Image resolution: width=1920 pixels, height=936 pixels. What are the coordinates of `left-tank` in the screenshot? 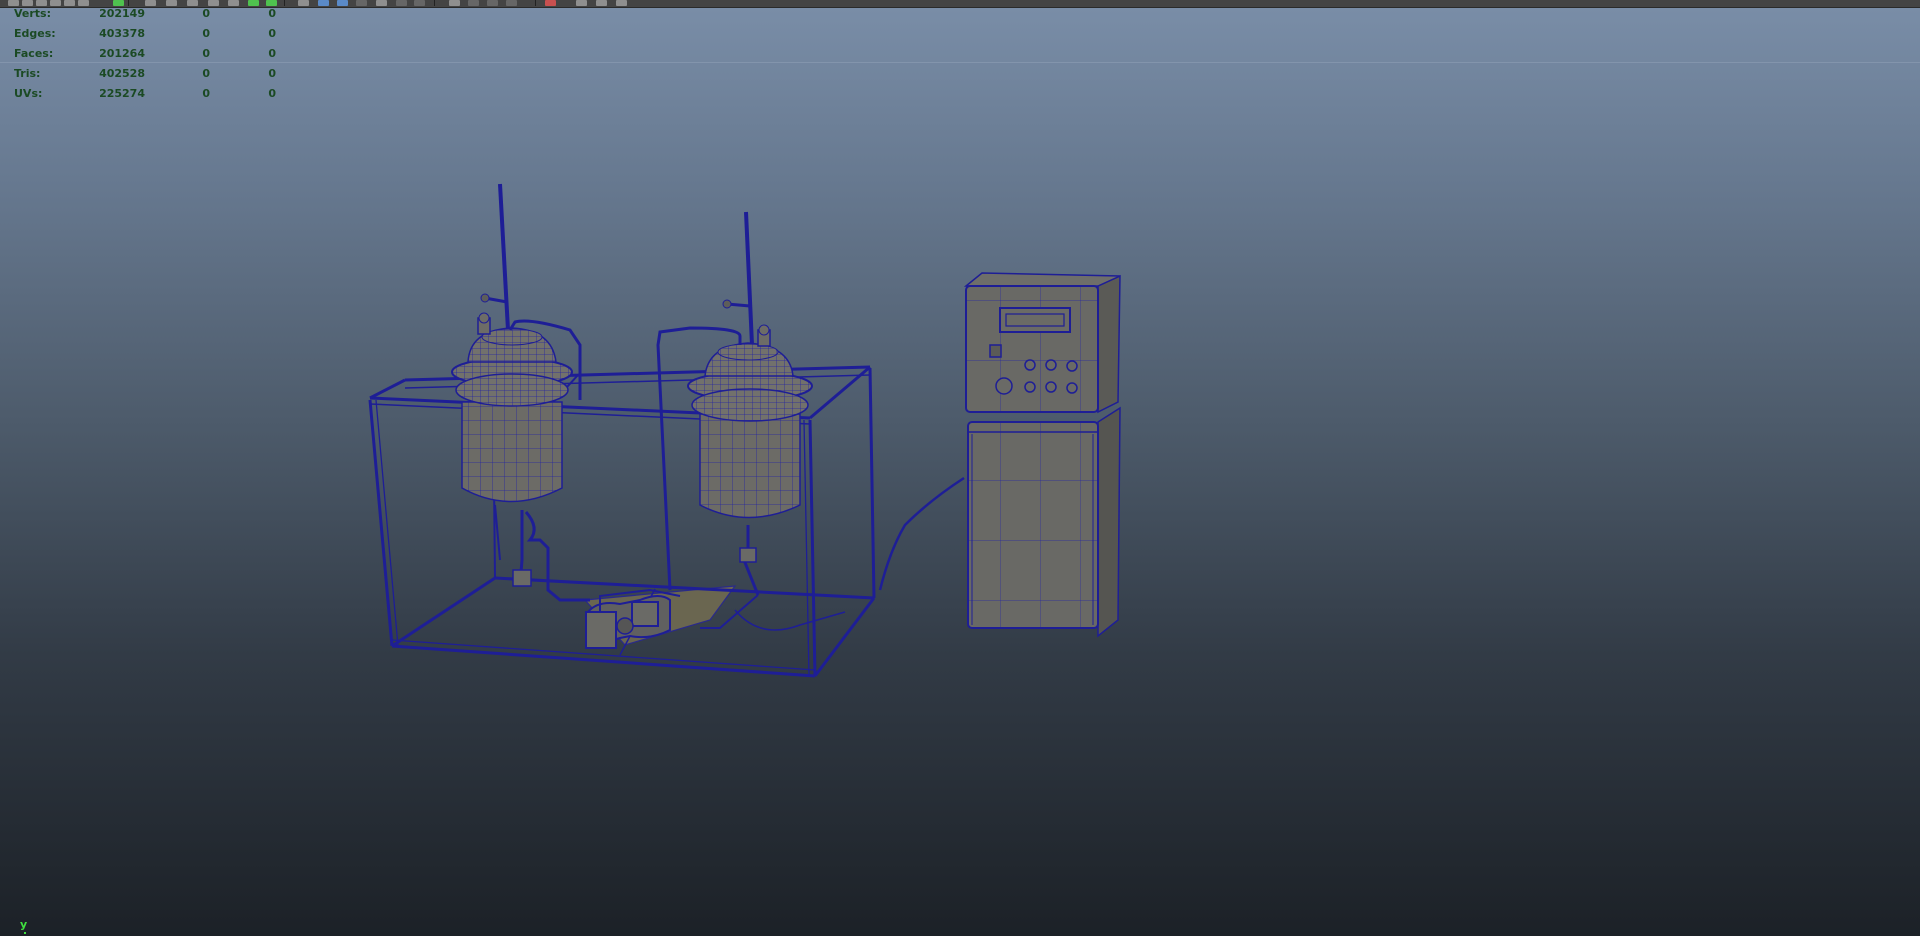 It's located at (520, 392).